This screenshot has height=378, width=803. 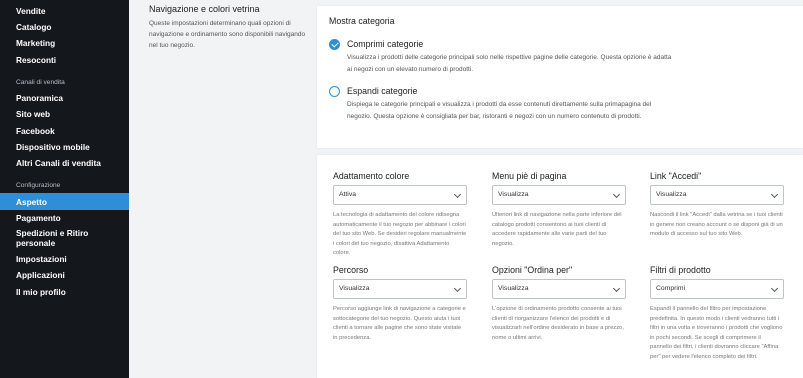 I want to click on sidebar-item-aspetto: Aspetto, so click(x=31, y=202).